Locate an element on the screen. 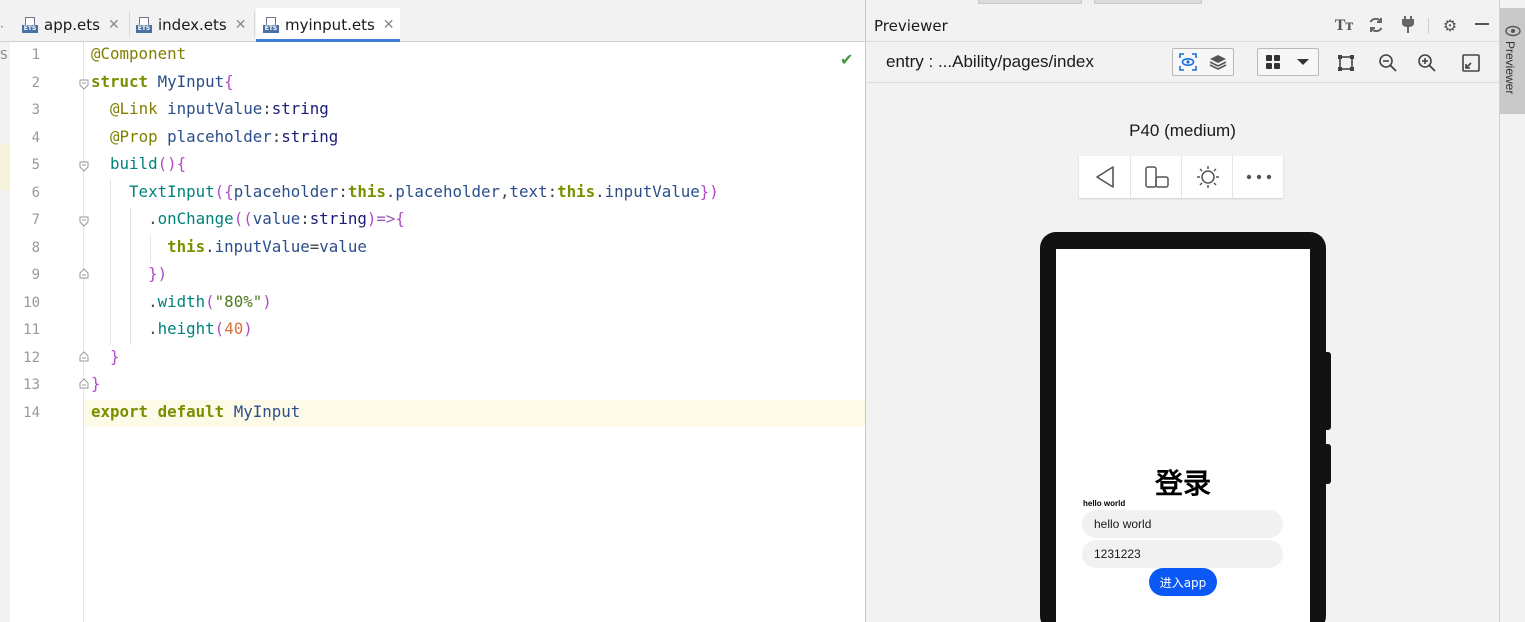 This screenshot has width=1525, height=622. modified-marker is located at coordinates (5, 167).